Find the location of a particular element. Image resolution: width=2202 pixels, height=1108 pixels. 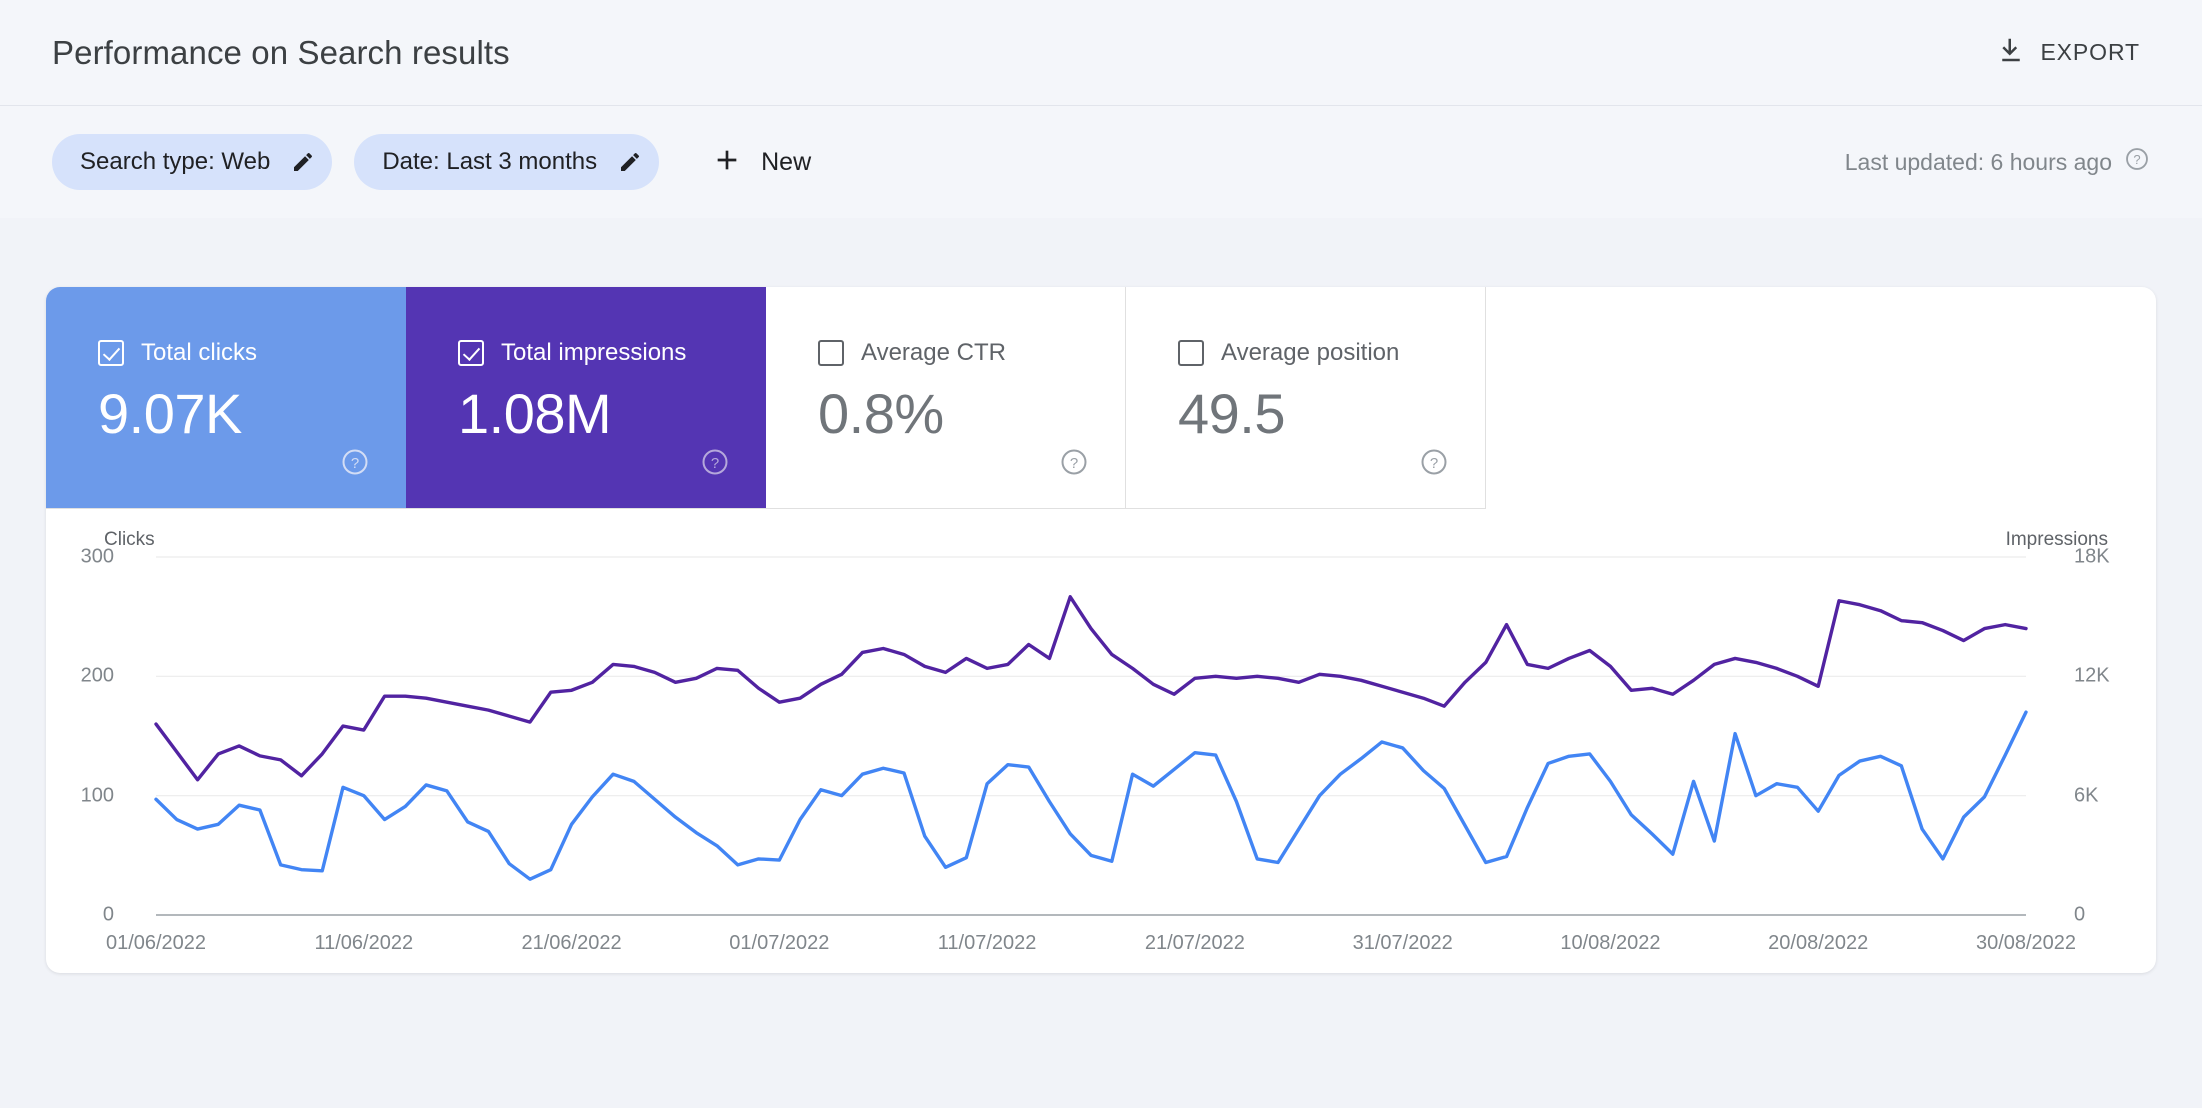

y2-axis-tick-label: 6K is located at coordinates (2086, 795).